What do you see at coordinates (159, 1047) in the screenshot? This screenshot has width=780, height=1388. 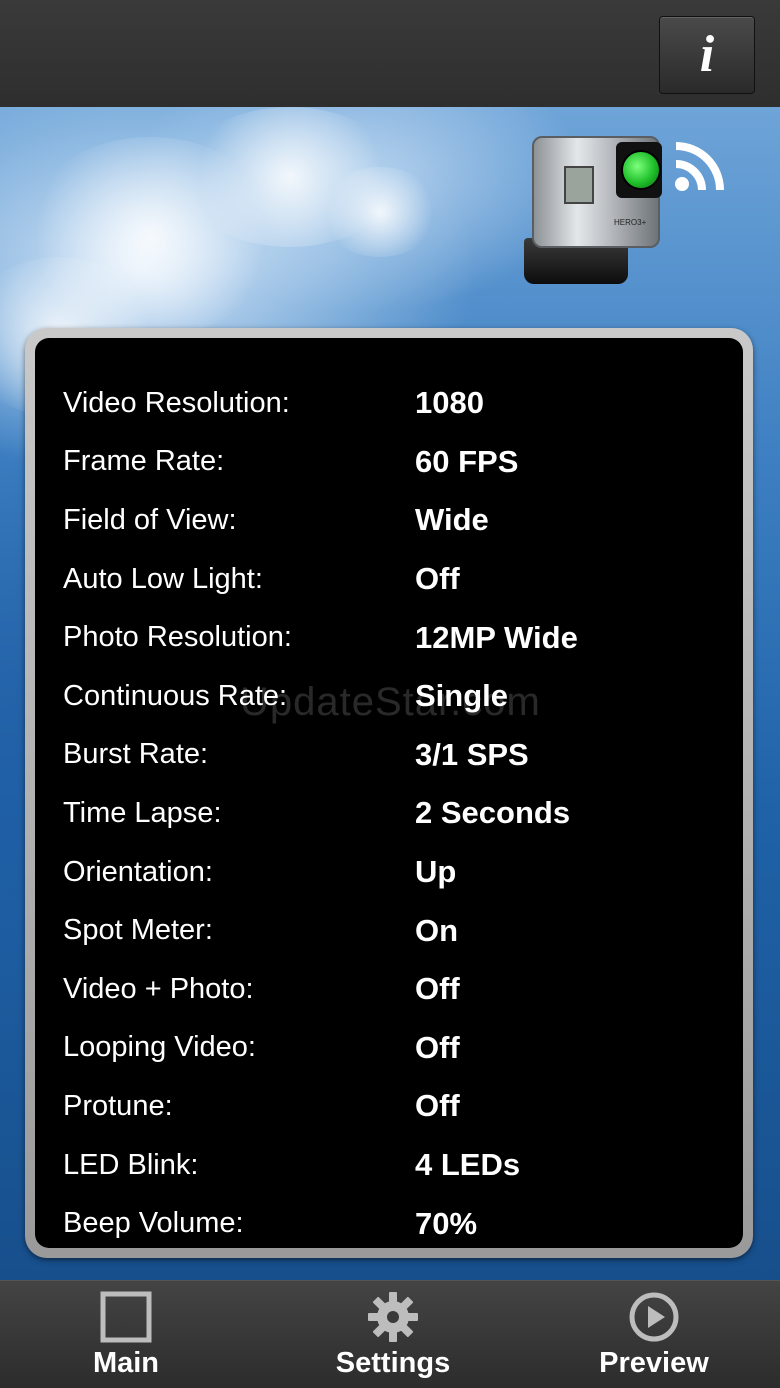 I see `setting-label: Looping Video:` at bounding box center [159, 1047].